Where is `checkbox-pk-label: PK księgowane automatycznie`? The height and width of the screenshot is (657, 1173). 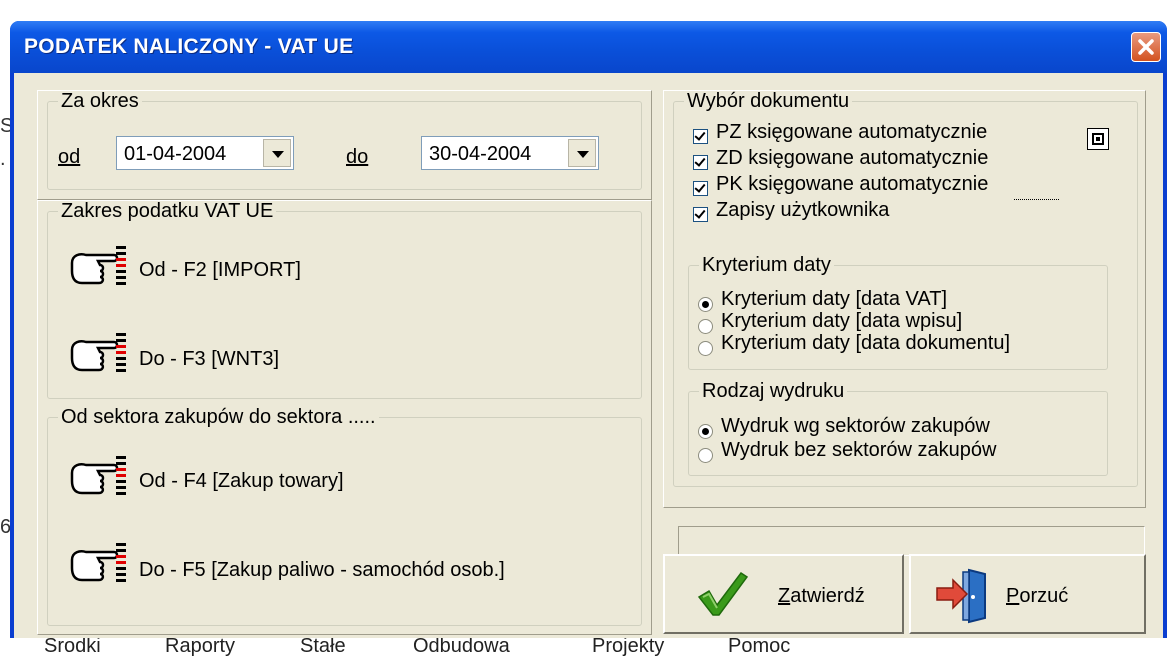 checkbox-pk-label: PK księgowane automatycznie is located at coordinates (852, 184).